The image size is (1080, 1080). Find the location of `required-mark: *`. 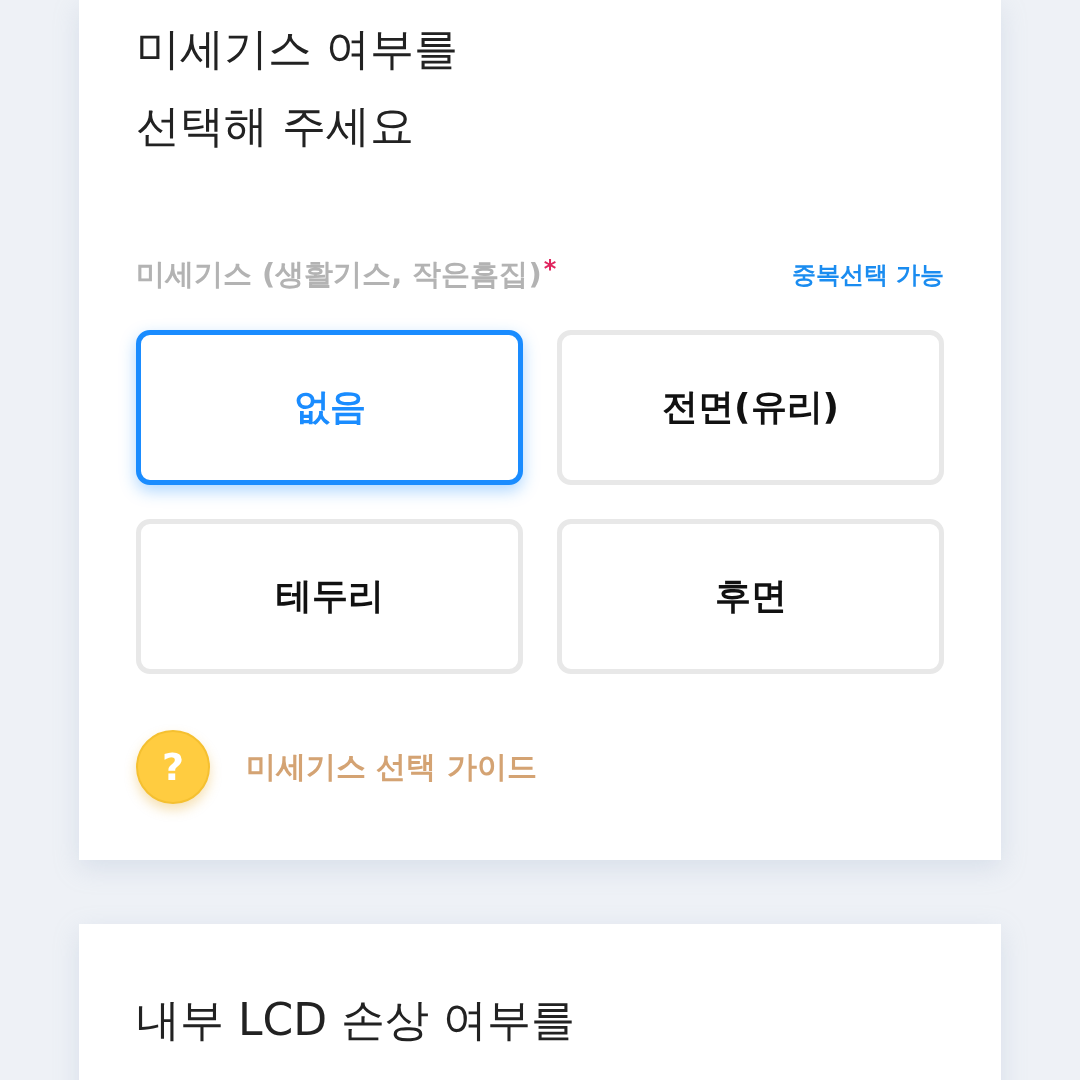

required-mark: * is located at coordinates (550, 269).